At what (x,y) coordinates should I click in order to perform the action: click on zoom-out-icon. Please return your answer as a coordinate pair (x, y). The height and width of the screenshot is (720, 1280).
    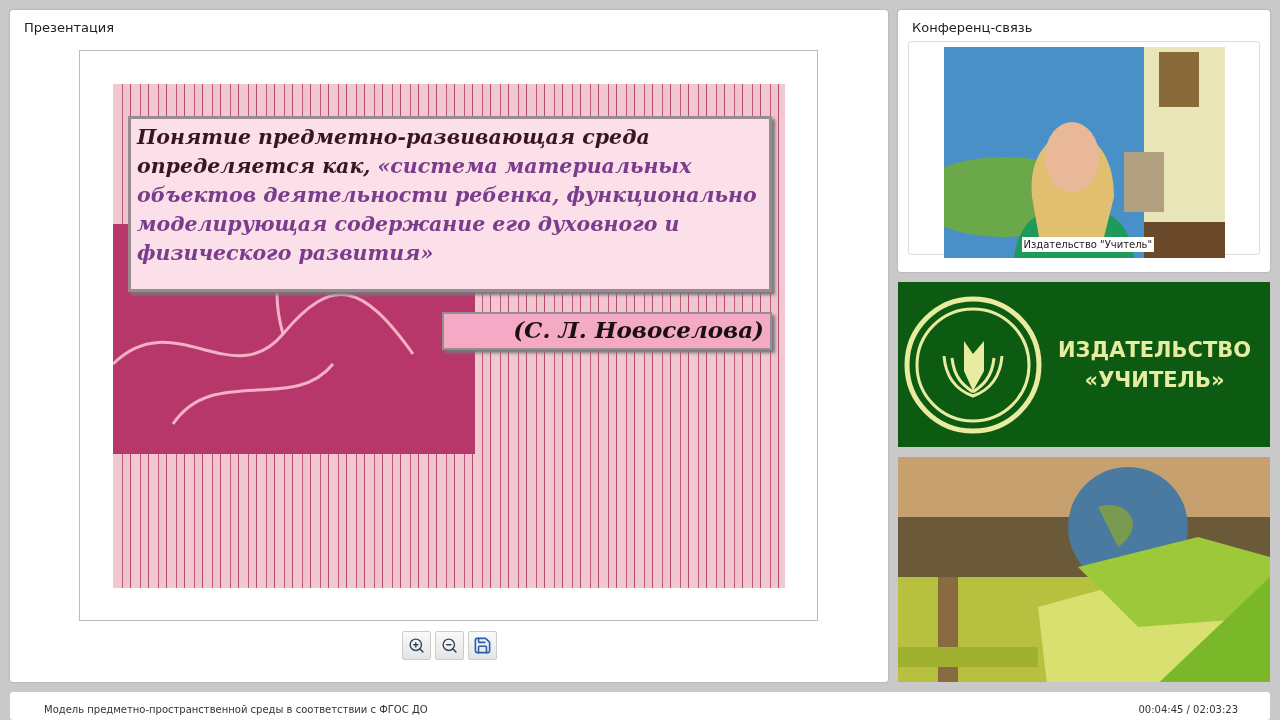
    Looking at the image, I should click on (449, 645).